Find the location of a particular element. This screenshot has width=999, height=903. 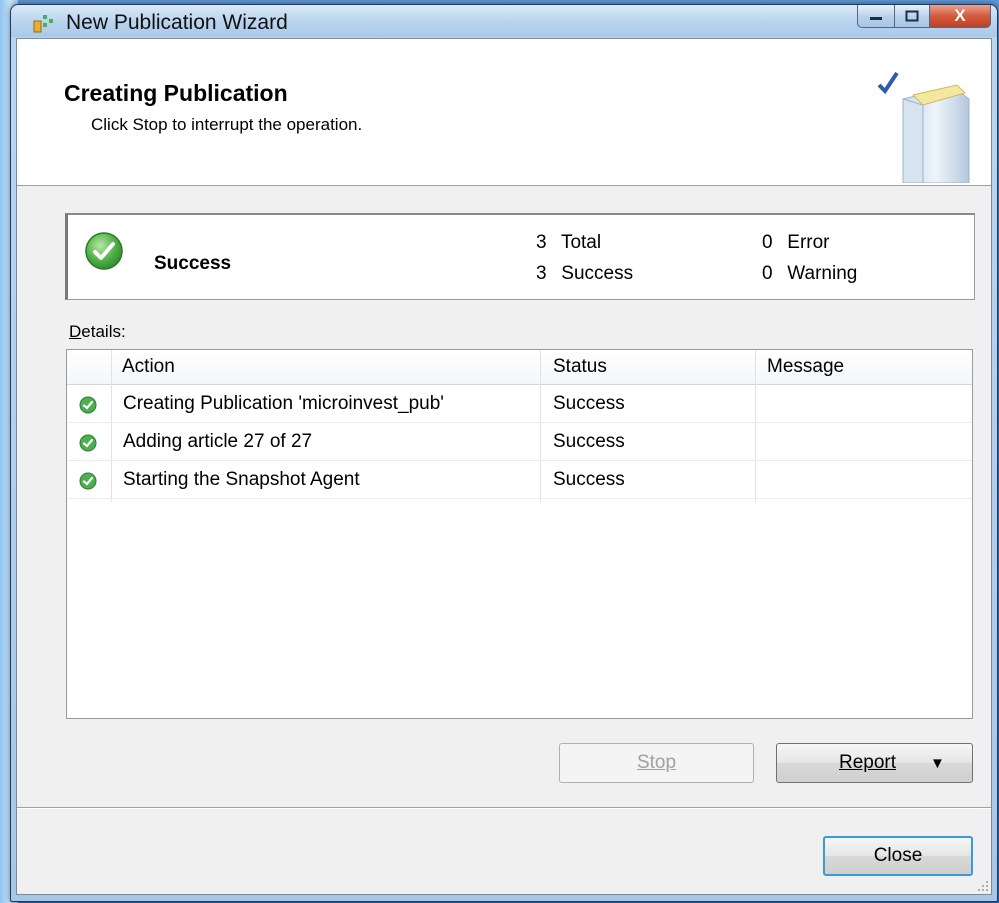

success-label: Success is located at coordinates (597, 273).